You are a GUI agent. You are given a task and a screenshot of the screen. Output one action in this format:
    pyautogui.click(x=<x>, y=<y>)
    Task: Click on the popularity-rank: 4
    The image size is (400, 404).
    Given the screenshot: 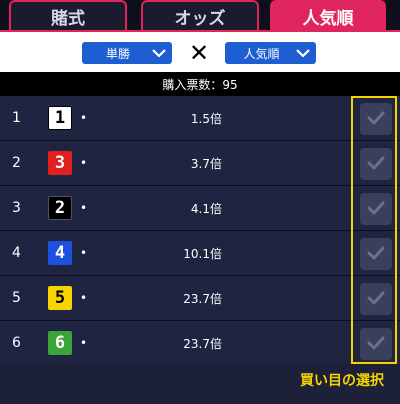 What is the action you would take?
    pyautogui.click(x=16, y=253)
    